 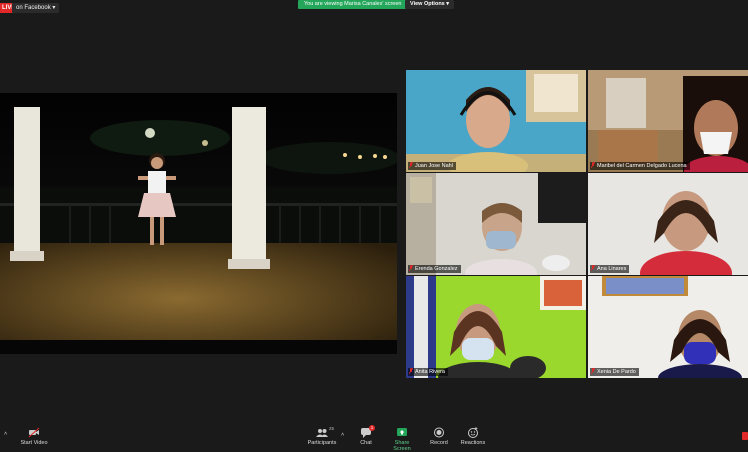 What do you see at coordinates (439, 432) in the screenshot?
I see `record-icon` at bounding box center [439, 432].